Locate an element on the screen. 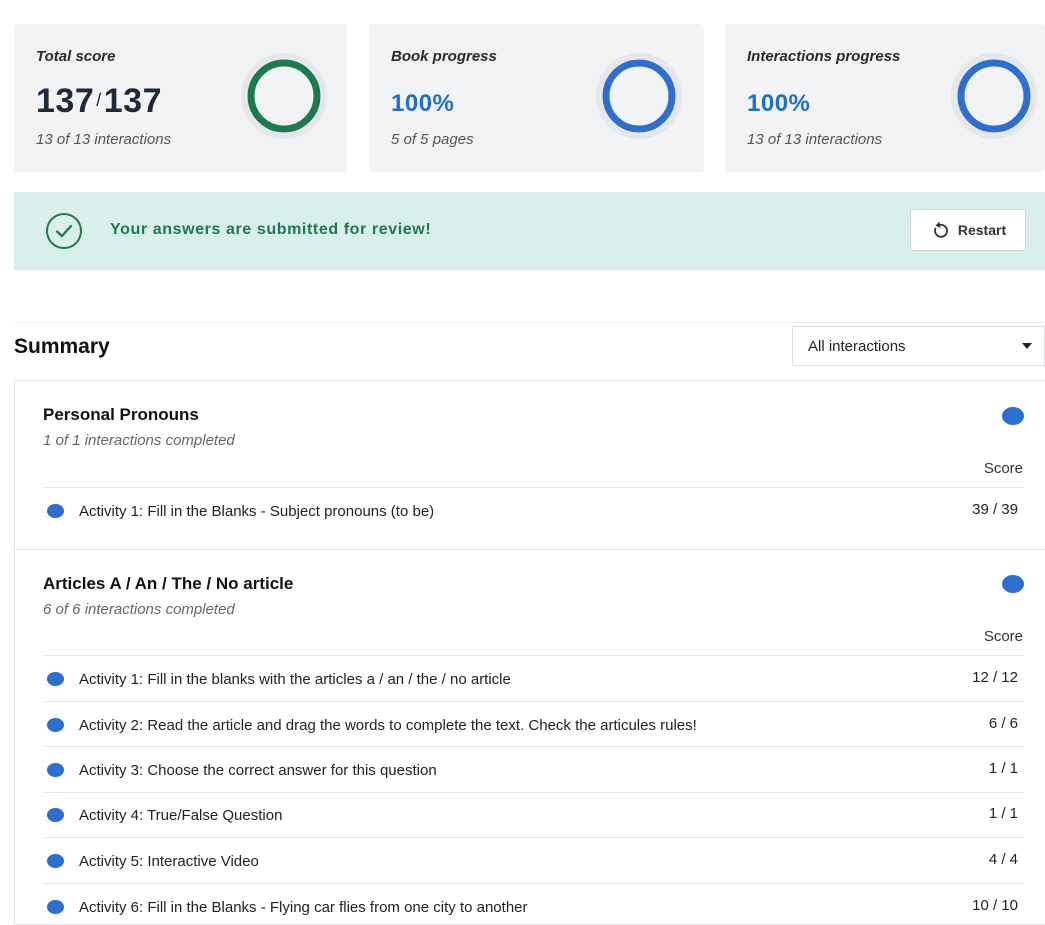 The image size is (1045, 925). score-earned: 137 is located at coordinates (65, 101).